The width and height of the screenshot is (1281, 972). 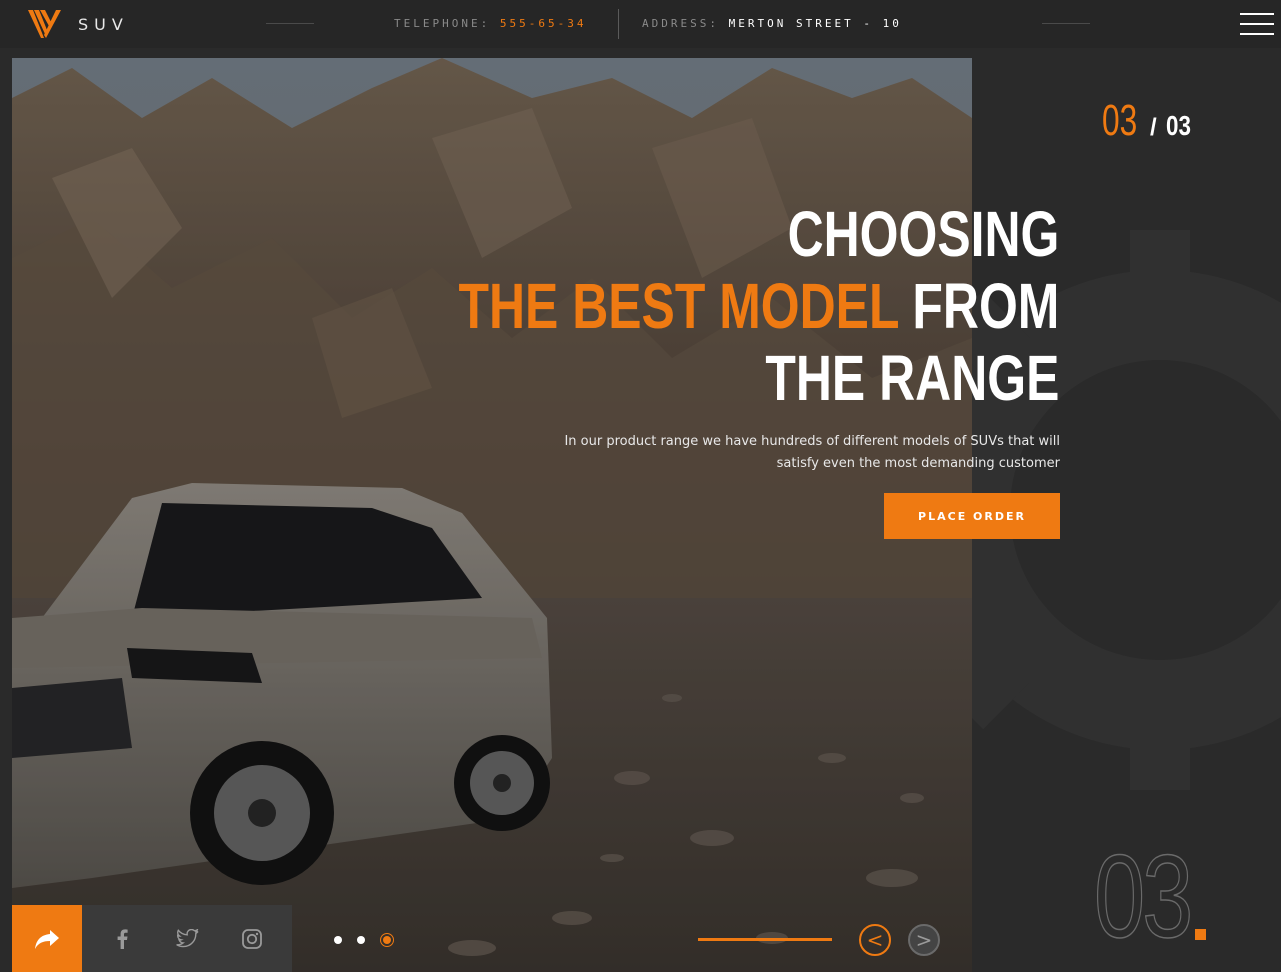 I want to click on facebook-link, so click(x=122, y=939).